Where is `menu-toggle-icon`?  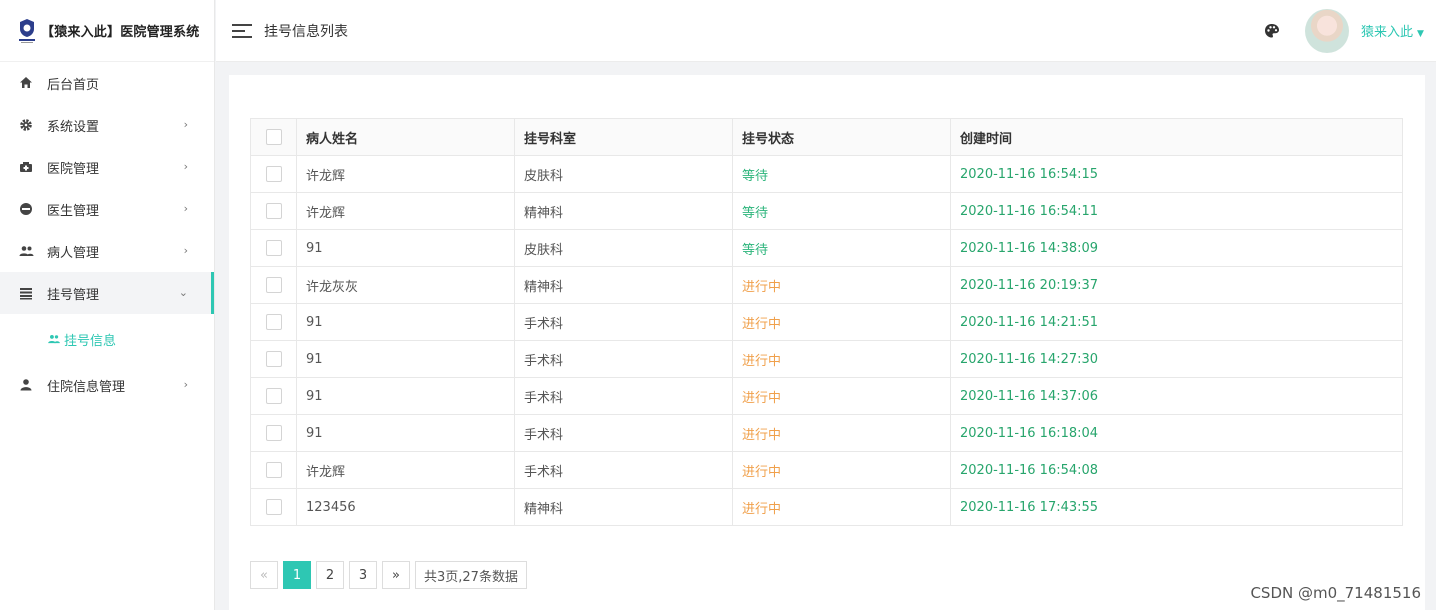 menu-toggle-icon is located at coordinates (242, 30).